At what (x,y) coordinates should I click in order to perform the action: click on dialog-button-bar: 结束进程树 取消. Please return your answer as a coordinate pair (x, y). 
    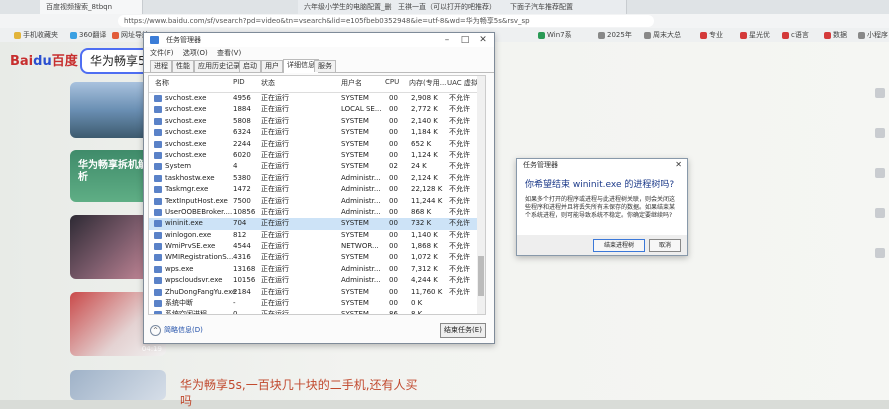
    Looking at the image, I should click on (602, 245).